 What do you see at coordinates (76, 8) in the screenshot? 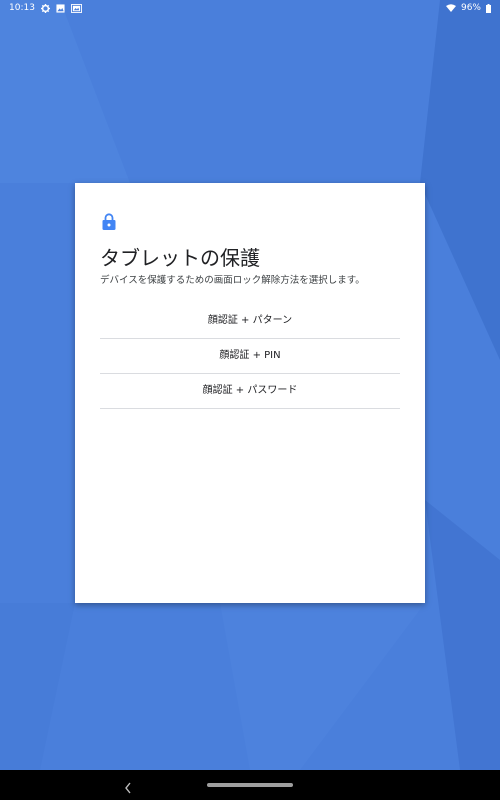
I see `gallery-icon` at bounding box center [76, 8].